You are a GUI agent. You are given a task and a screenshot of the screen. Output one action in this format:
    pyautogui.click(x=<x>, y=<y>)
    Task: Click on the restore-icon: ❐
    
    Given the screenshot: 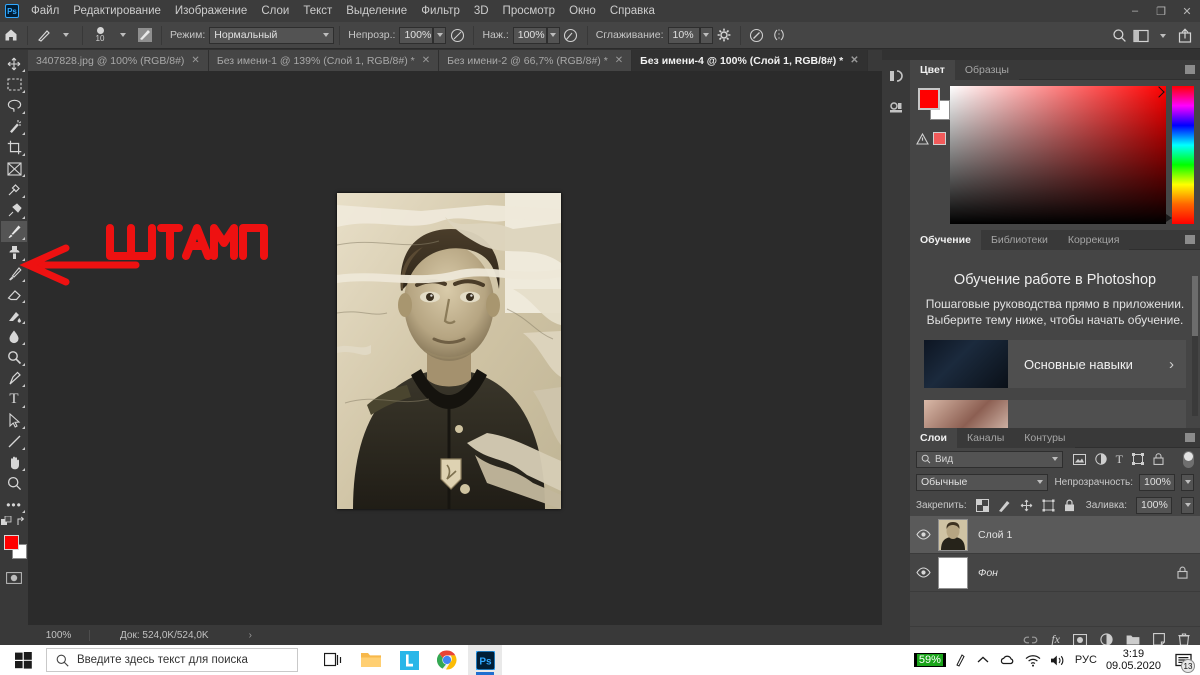 What is the action you would take?
    pyautogui.click(x=1161, y=11)
    